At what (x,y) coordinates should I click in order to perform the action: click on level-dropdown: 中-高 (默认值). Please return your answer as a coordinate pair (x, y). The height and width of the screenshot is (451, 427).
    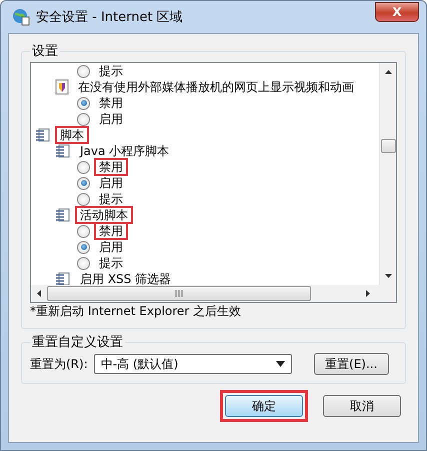
    Looking at the image, I should click on (193, 364).